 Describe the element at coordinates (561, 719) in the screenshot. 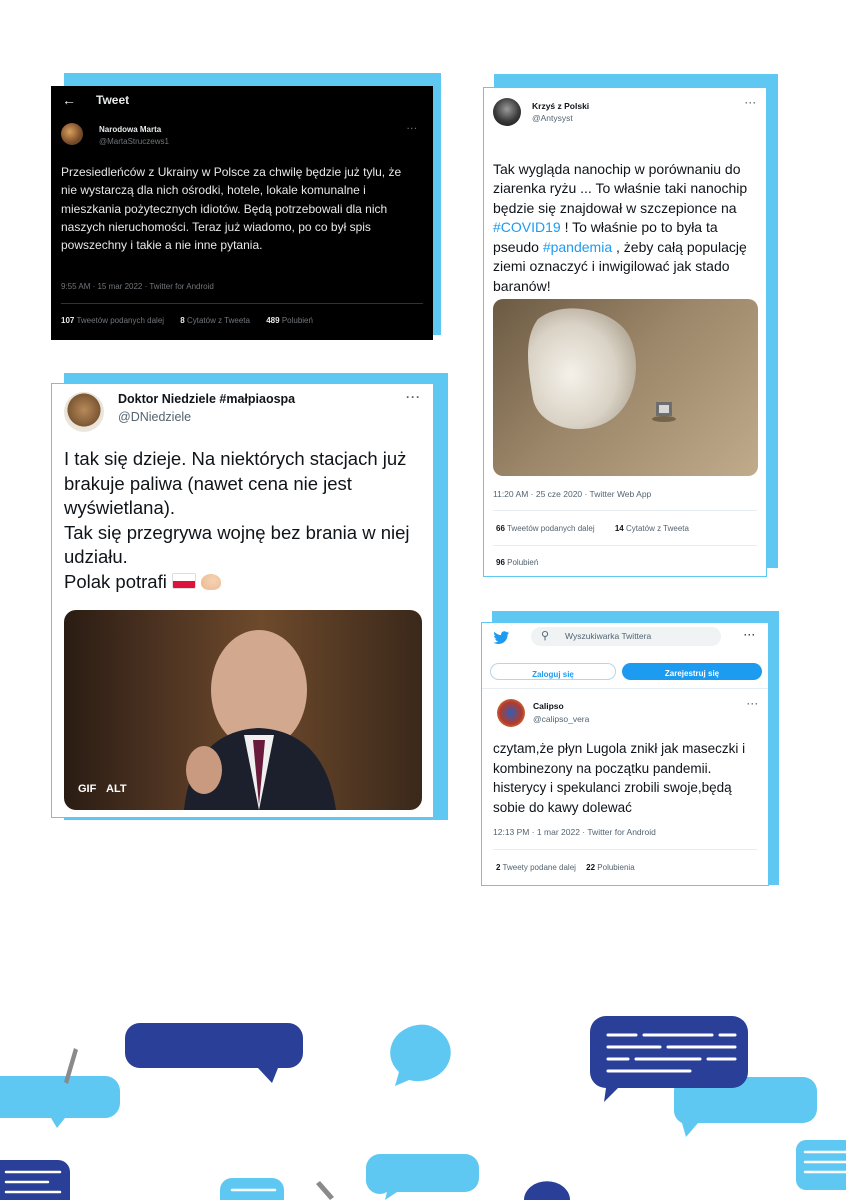

I see `author-handle: @calipso_vera` at that location.